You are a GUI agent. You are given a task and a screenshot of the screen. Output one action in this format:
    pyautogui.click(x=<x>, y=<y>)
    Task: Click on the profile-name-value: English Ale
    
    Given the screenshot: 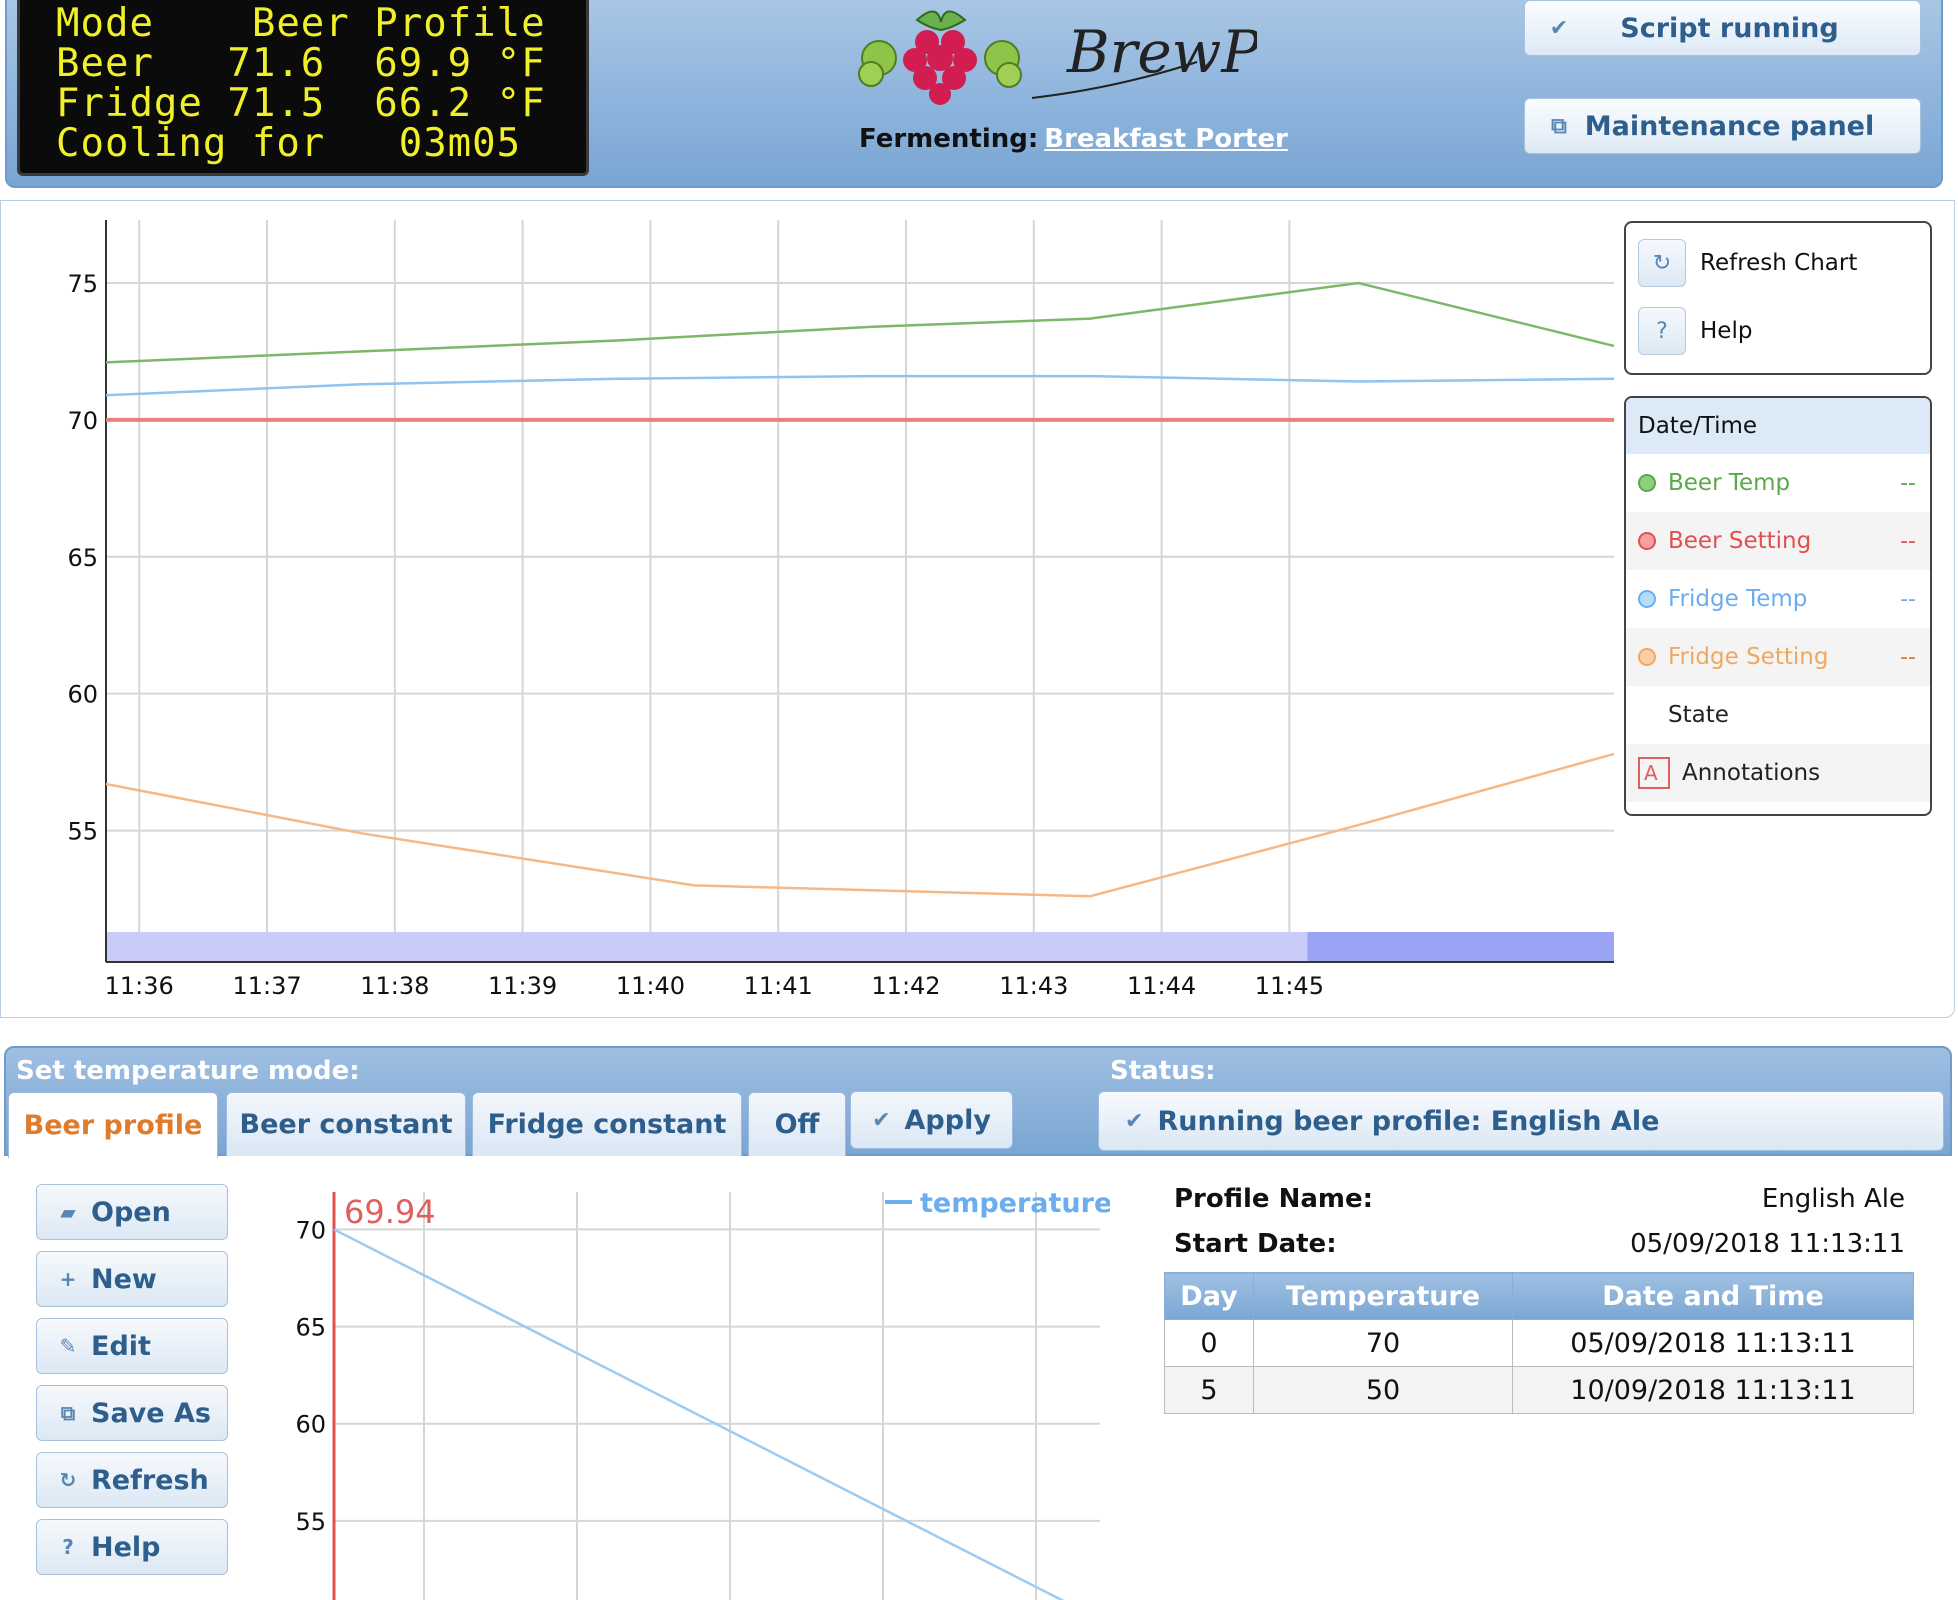 What is the action you would take?
    pyautogui.click(x=1833, y=1199)
    